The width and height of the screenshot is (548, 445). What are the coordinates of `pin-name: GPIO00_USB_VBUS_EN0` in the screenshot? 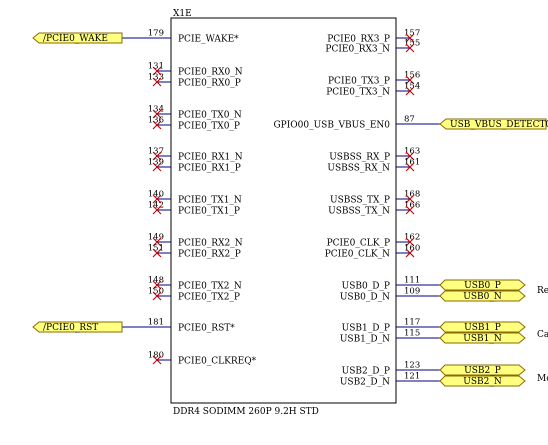 It's located at (331, 126).